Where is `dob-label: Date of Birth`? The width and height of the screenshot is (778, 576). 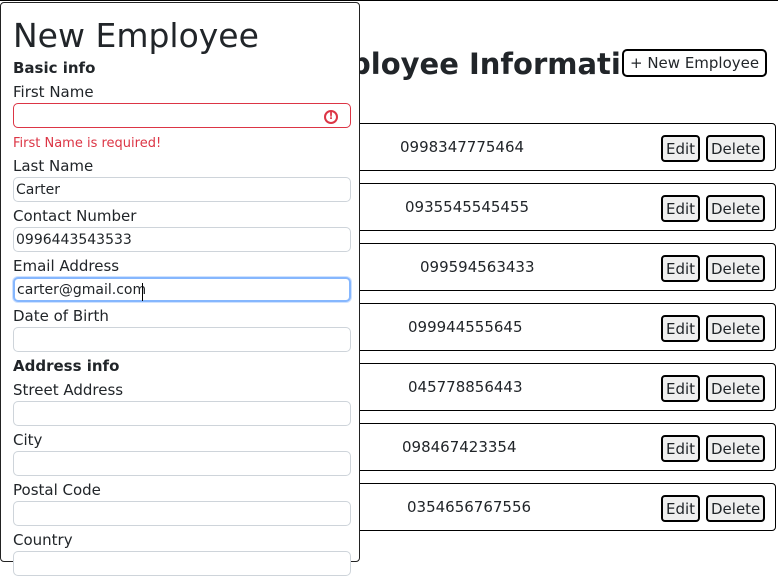
dob-label: Date of Birth is located at coordinates (61, 316).